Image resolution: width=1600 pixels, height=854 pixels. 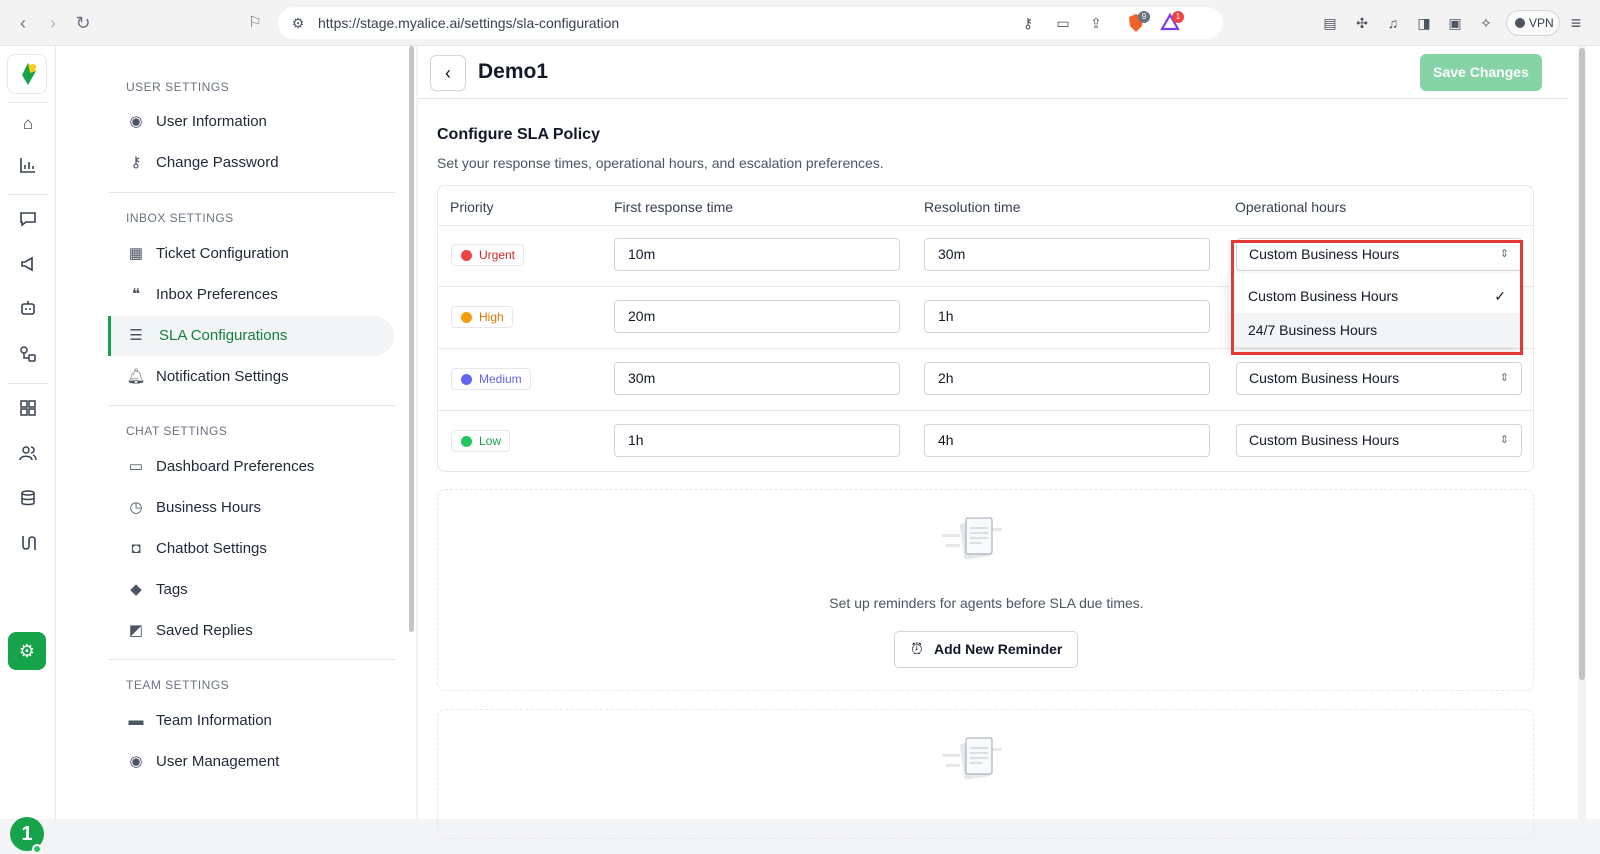 What do you see at coordinates (491, 379) in the screenshot?
I see `priority-badge-medium: Medium` at bounding box center [491, 379].